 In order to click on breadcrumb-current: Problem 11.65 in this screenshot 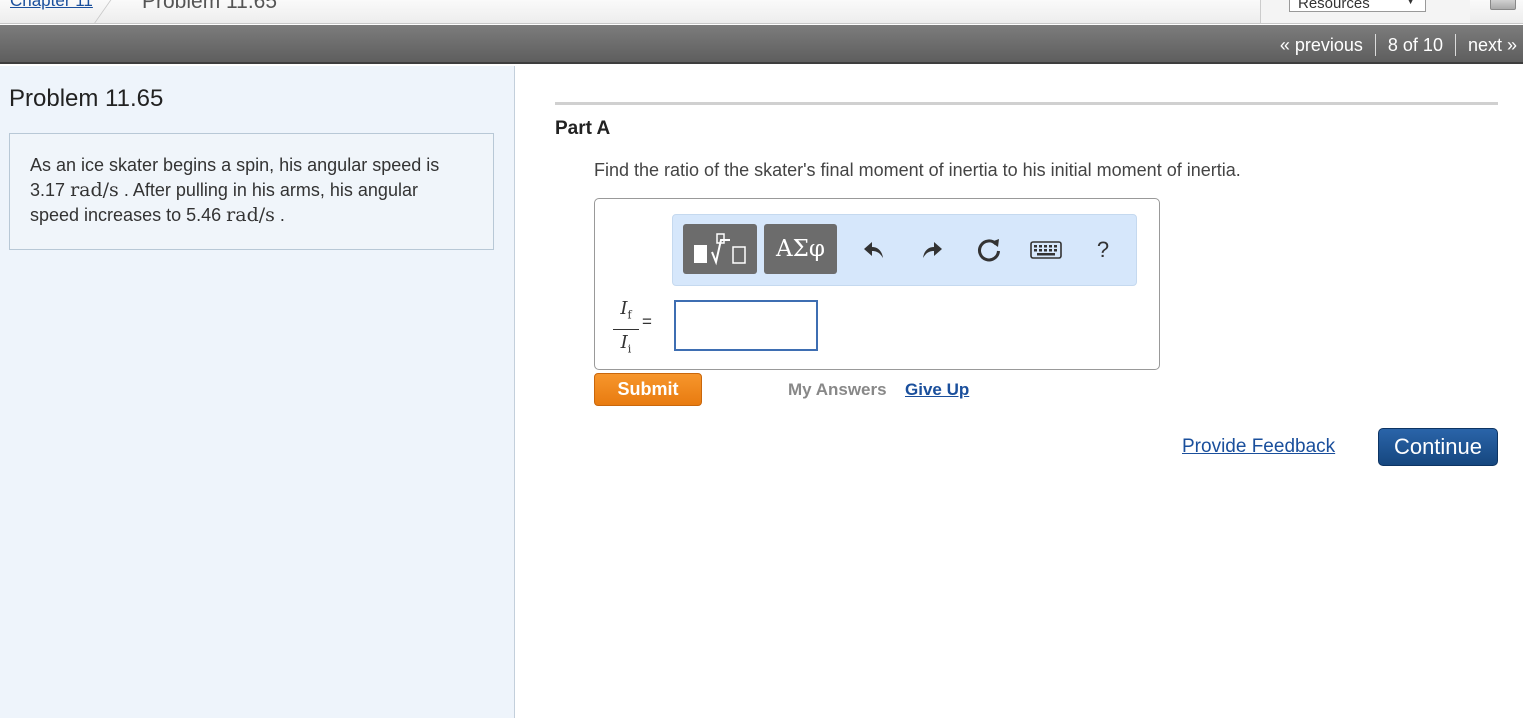, I will do `click(210, 6)`.